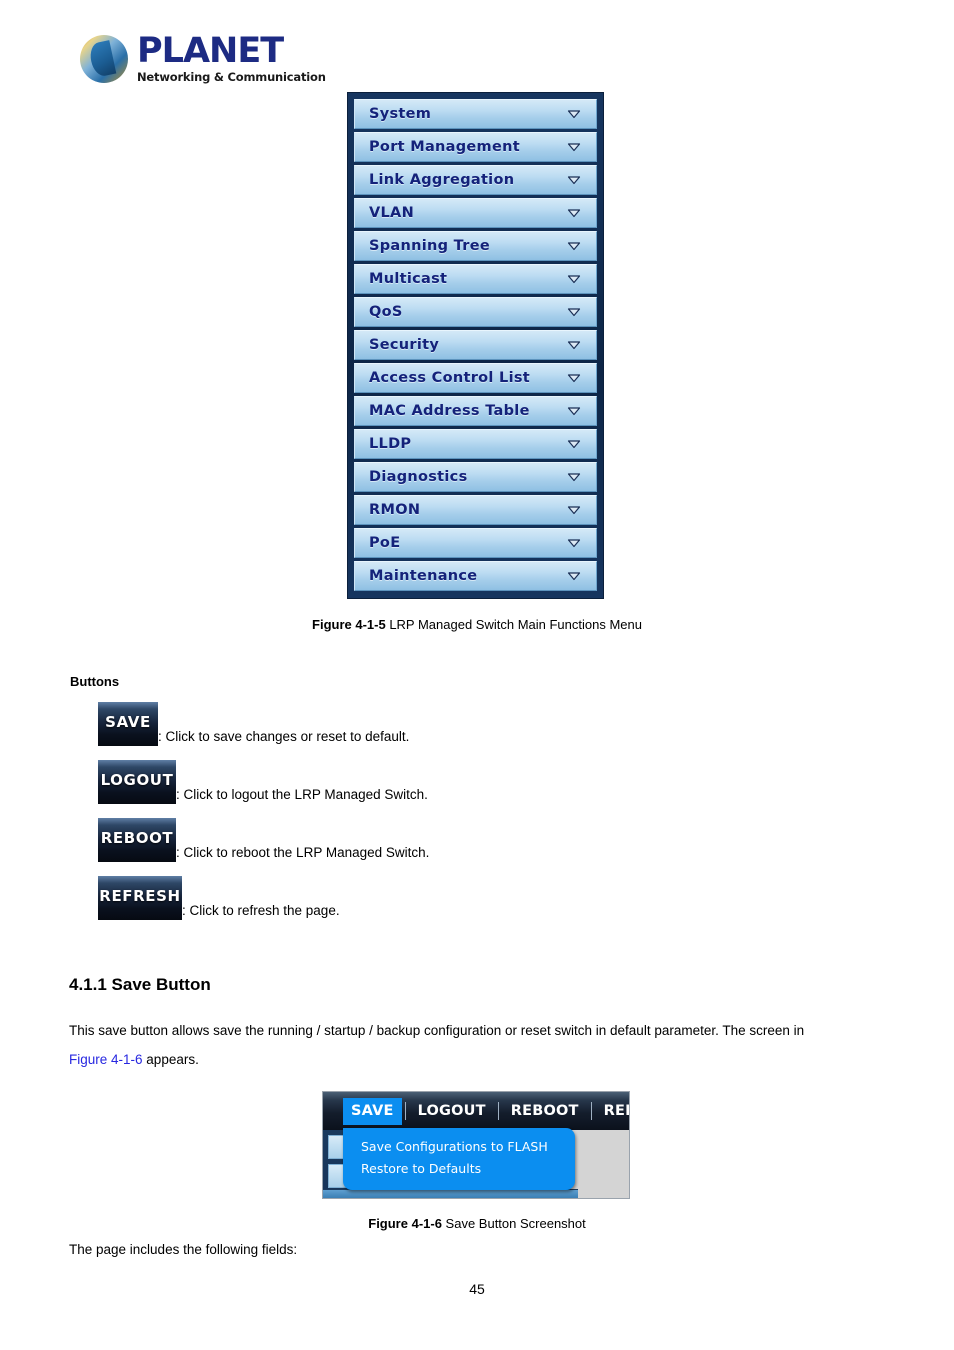 The width and height of the screenshot is (954, 1350). I want to click on figure-4-1-6-text: Save Button Screenshot, so click(513, 1223).